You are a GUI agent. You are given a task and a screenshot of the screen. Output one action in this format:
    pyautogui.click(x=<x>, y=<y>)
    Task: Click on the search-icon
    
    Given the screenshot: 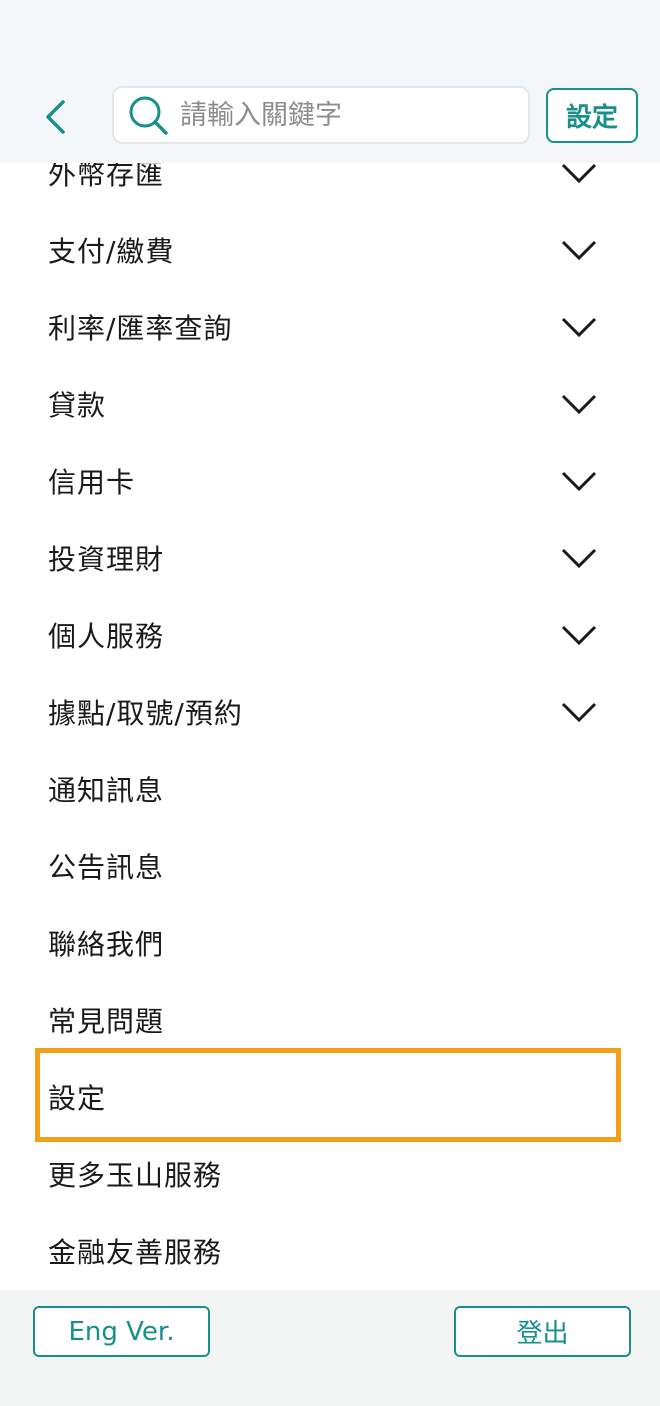 What is the action you would take?
    pyautogui.click(x=148, y=115)
    